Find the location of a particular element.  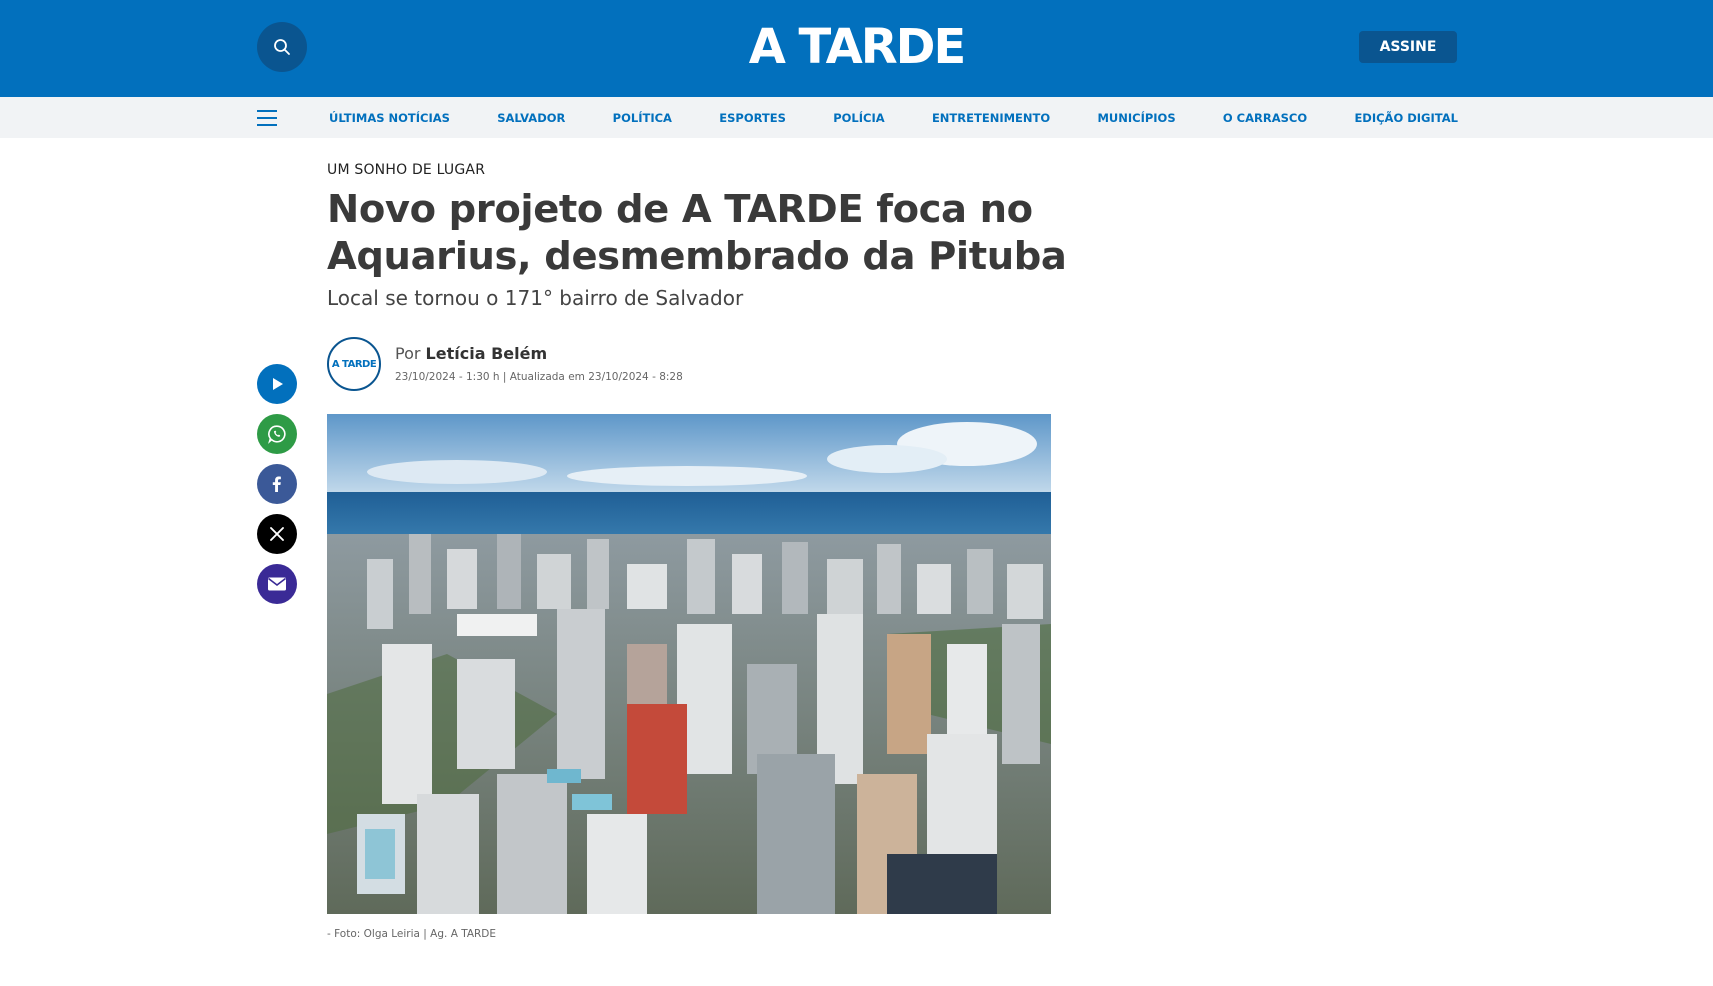

play-audio-button is located at coordinates (277, 384).